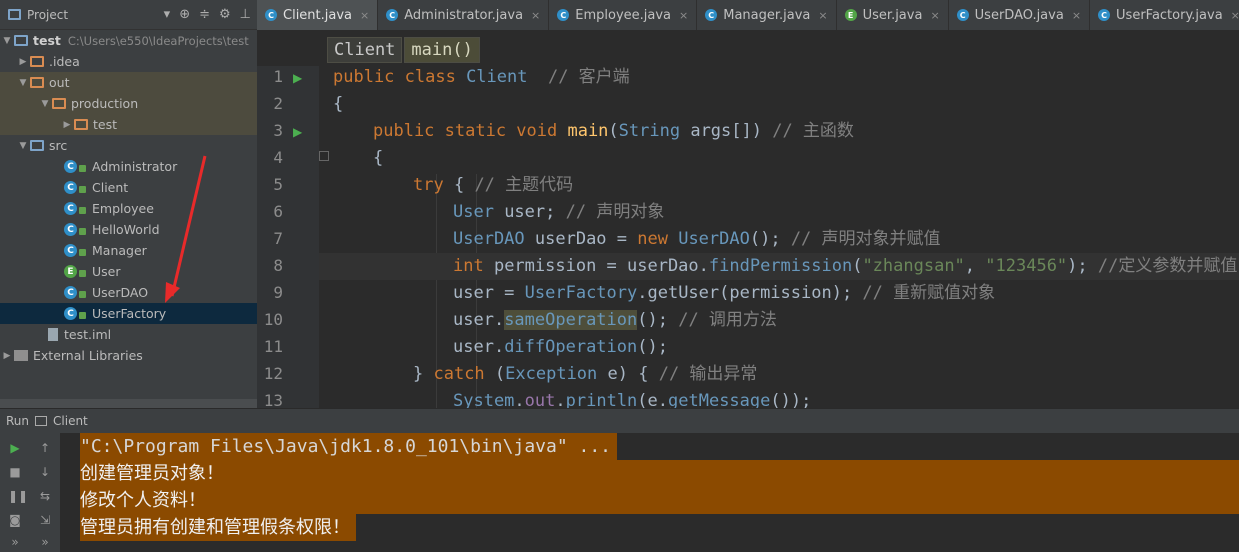 This screenshot has height=552, width=1239. I want to click on up-icon: ↑, so click(45, 448).